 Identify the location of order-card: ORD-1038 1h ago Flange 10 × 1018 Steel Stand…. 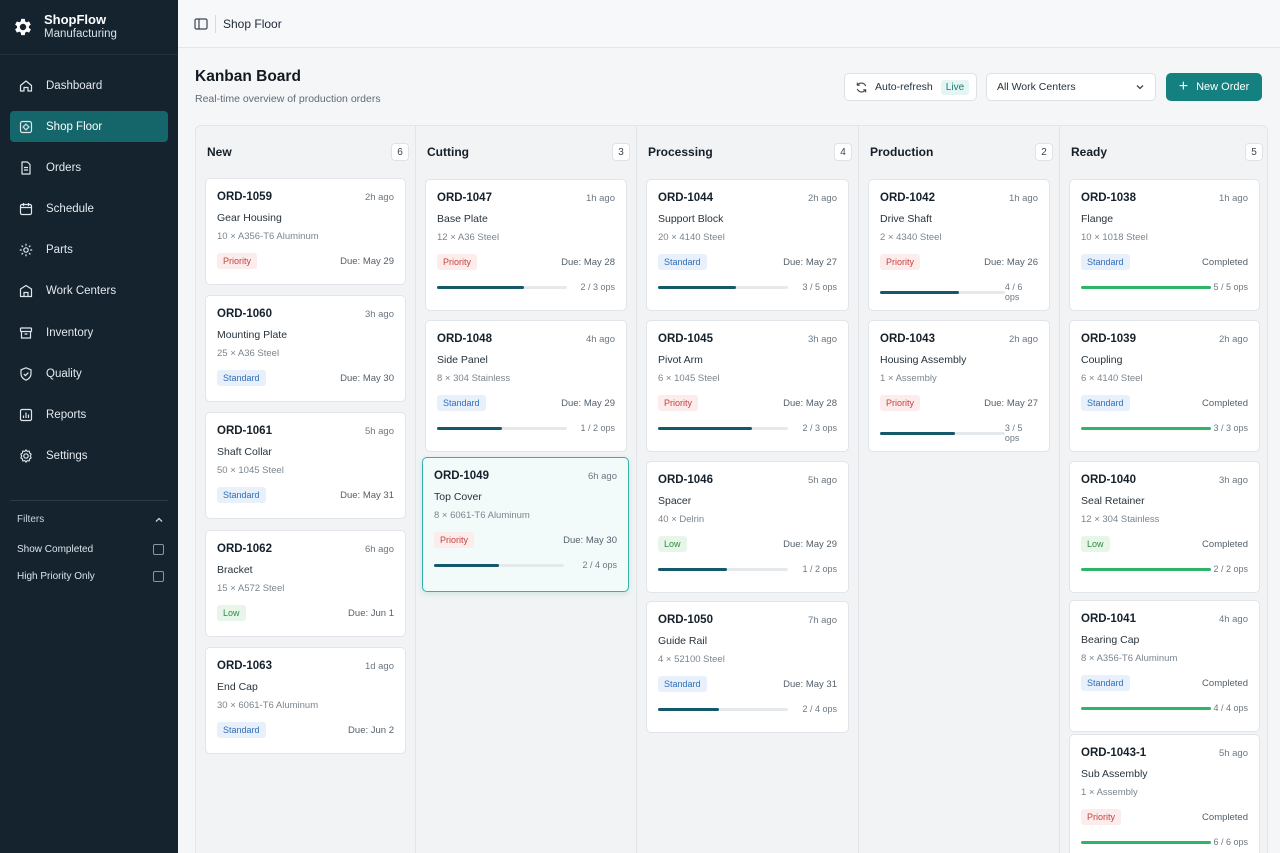
(1164, 245).